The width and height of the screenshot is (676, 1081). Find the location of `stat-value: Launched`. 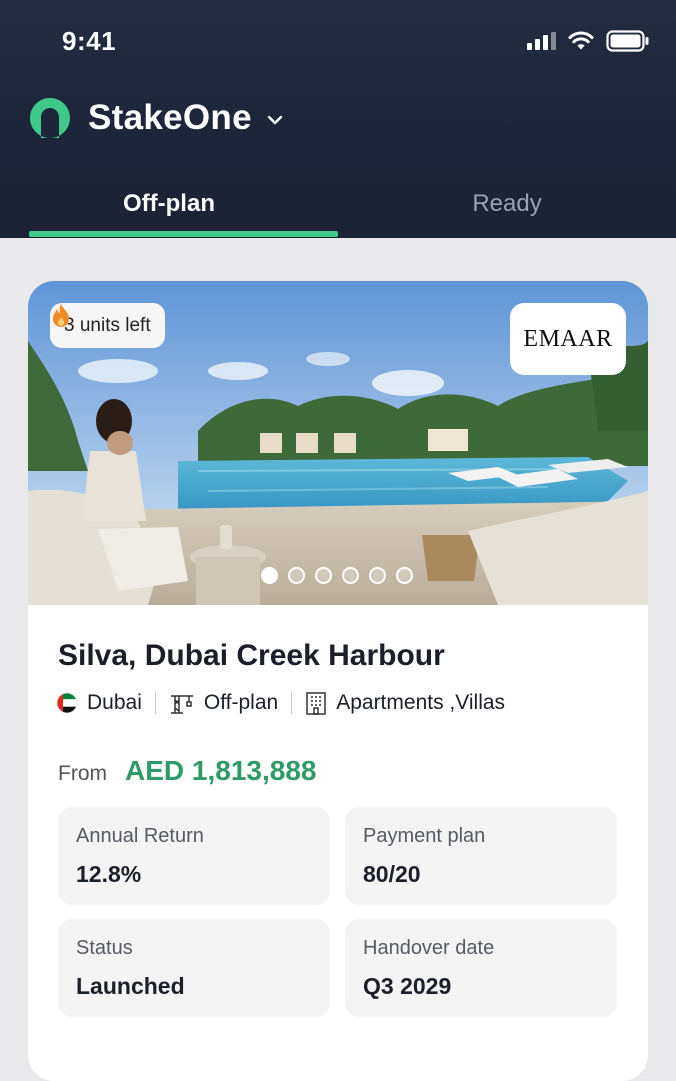

stat-value: Launched is located at coordinates (130, 986).